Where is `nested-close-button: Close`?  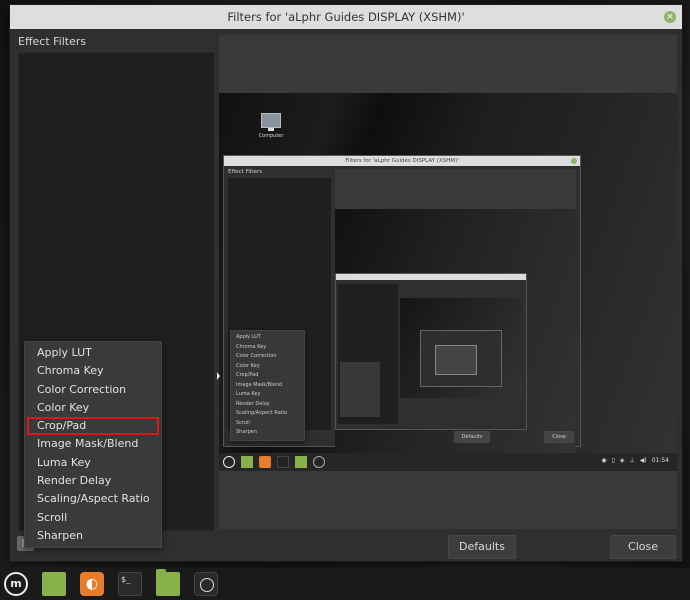 nested-close-button: Close is located at coordinates (559, 437).